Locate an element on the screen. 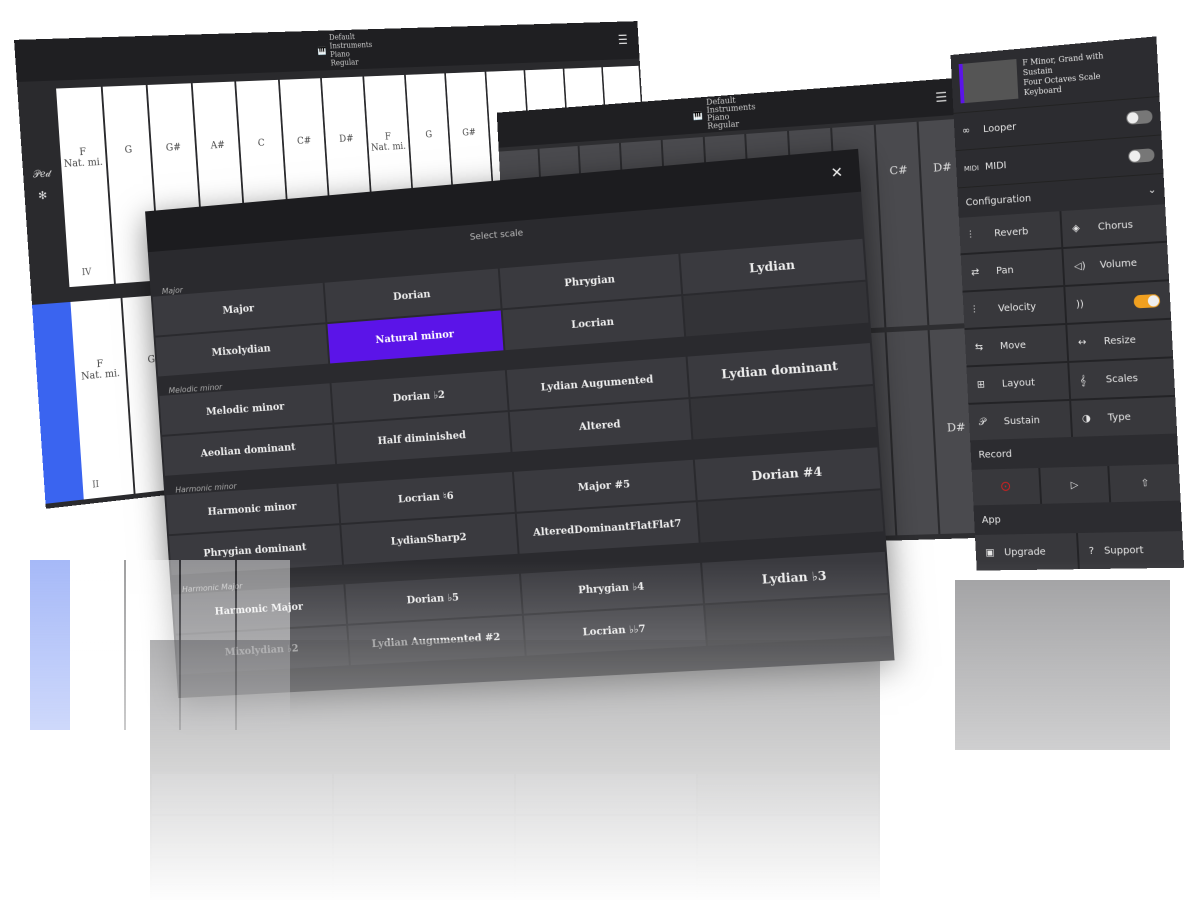 The image size is (1200, 905). help-icon: ? is located at coordinates (1091, 551).